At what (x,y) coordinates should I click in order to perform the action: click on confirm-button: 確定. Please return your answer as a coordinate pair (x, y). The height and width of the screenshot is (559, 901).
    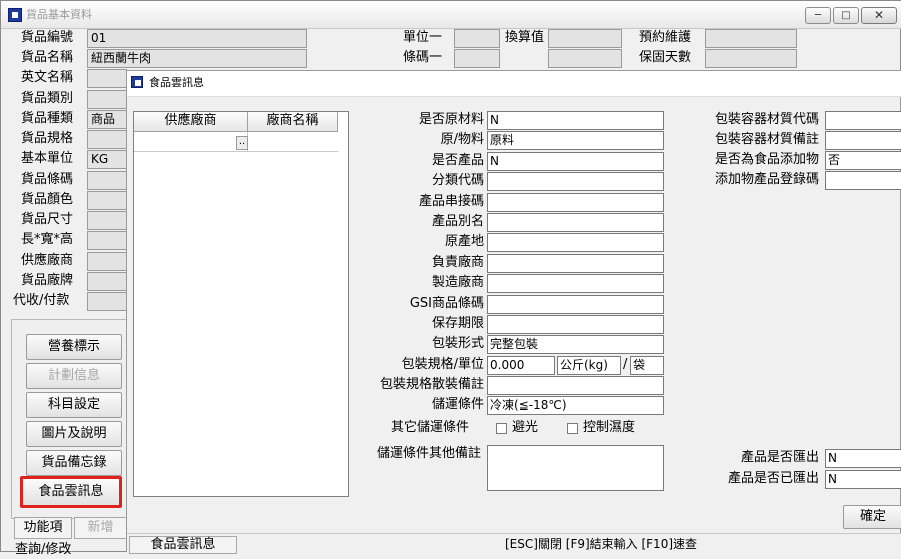
    Looking at the image, I should click on (872, 517).